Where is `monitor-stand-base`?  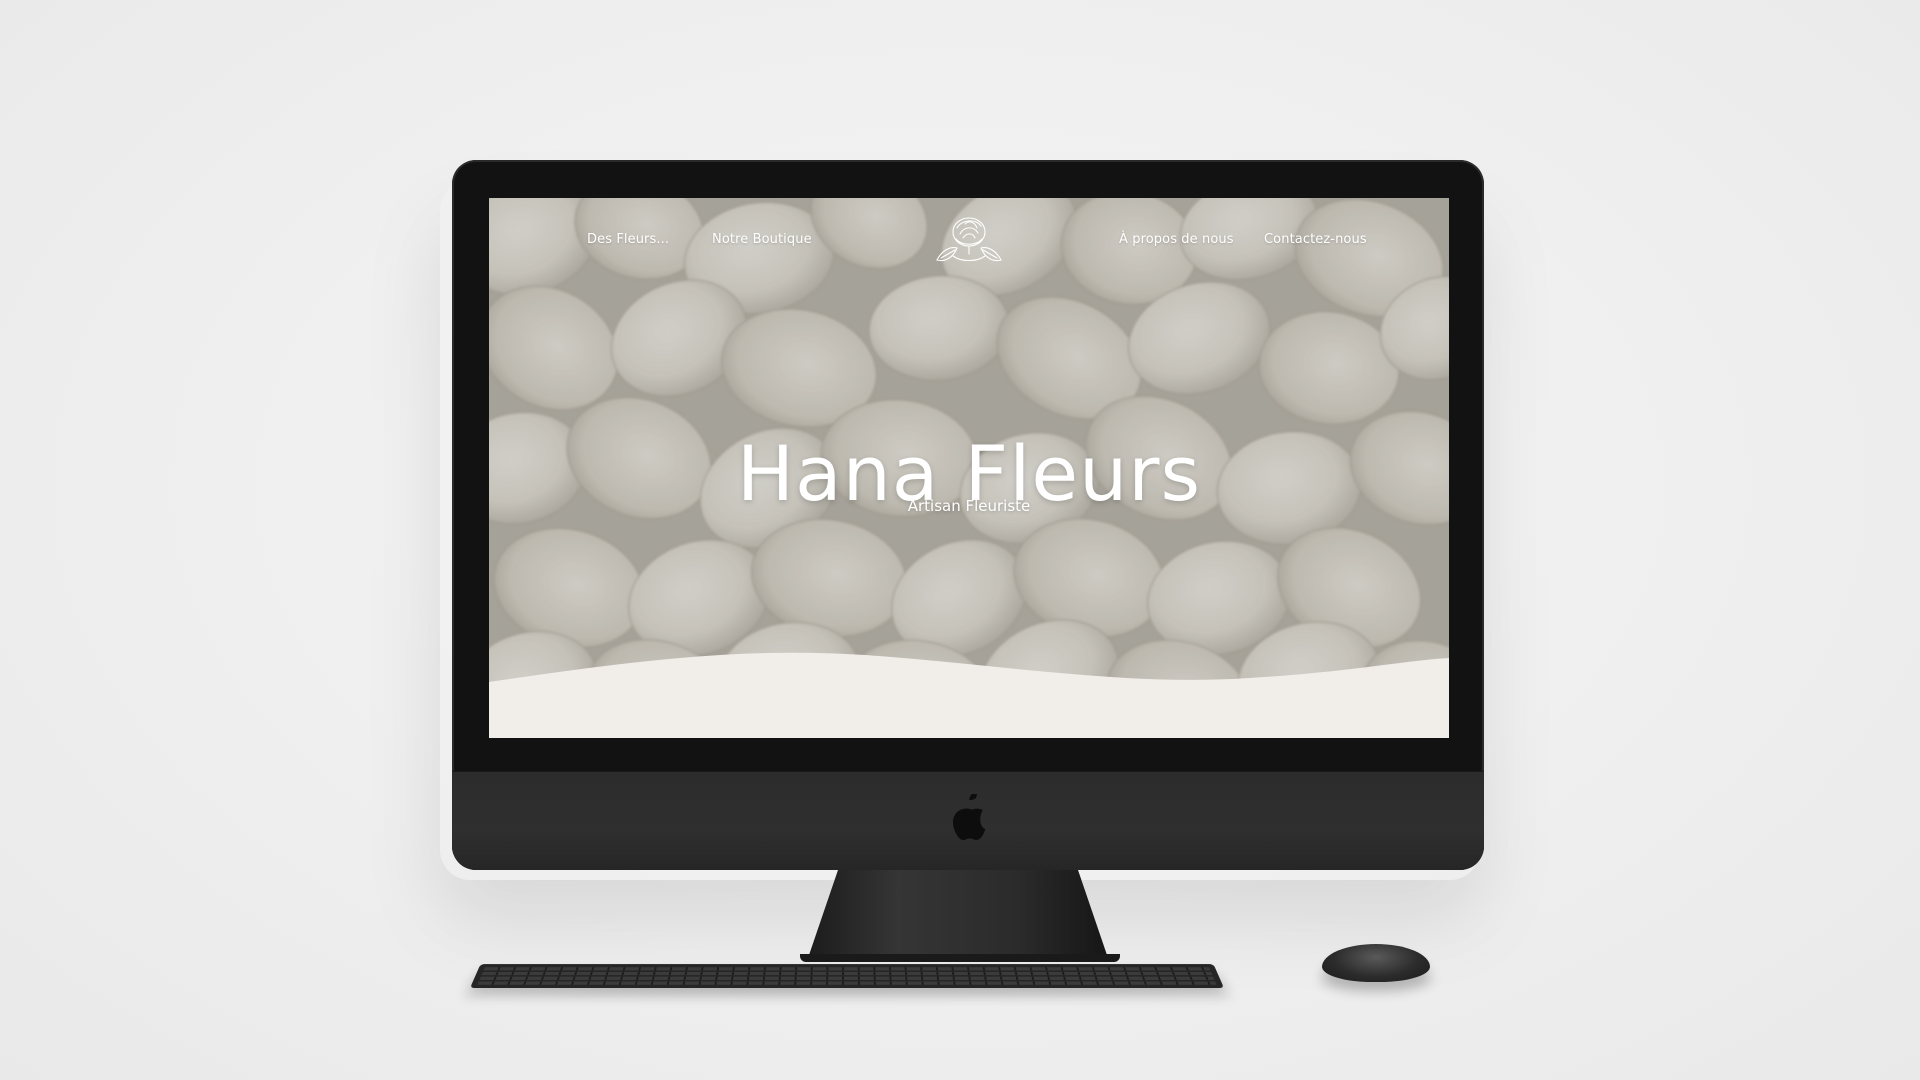
monitor-stand-base is located at coordinates (960, 958).